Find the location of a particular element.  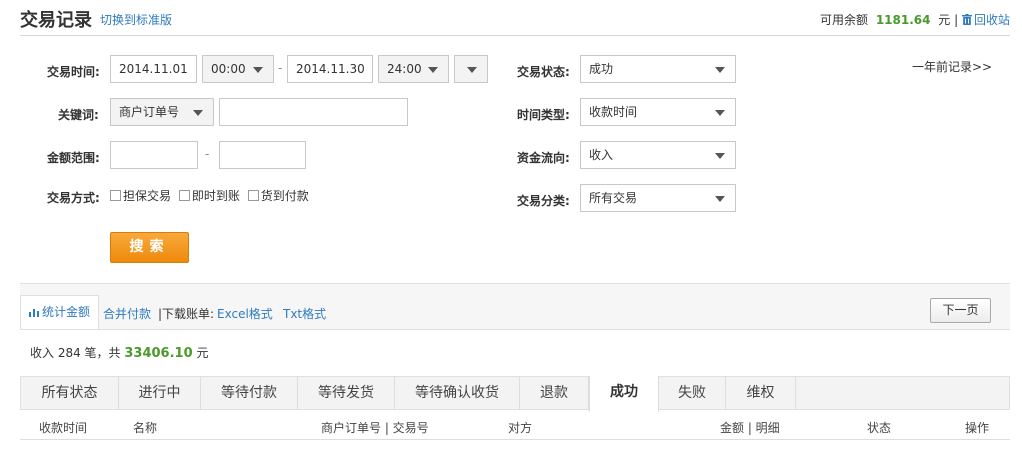

amount-range-label: 金额范围: is located at coordinates (73, 158).